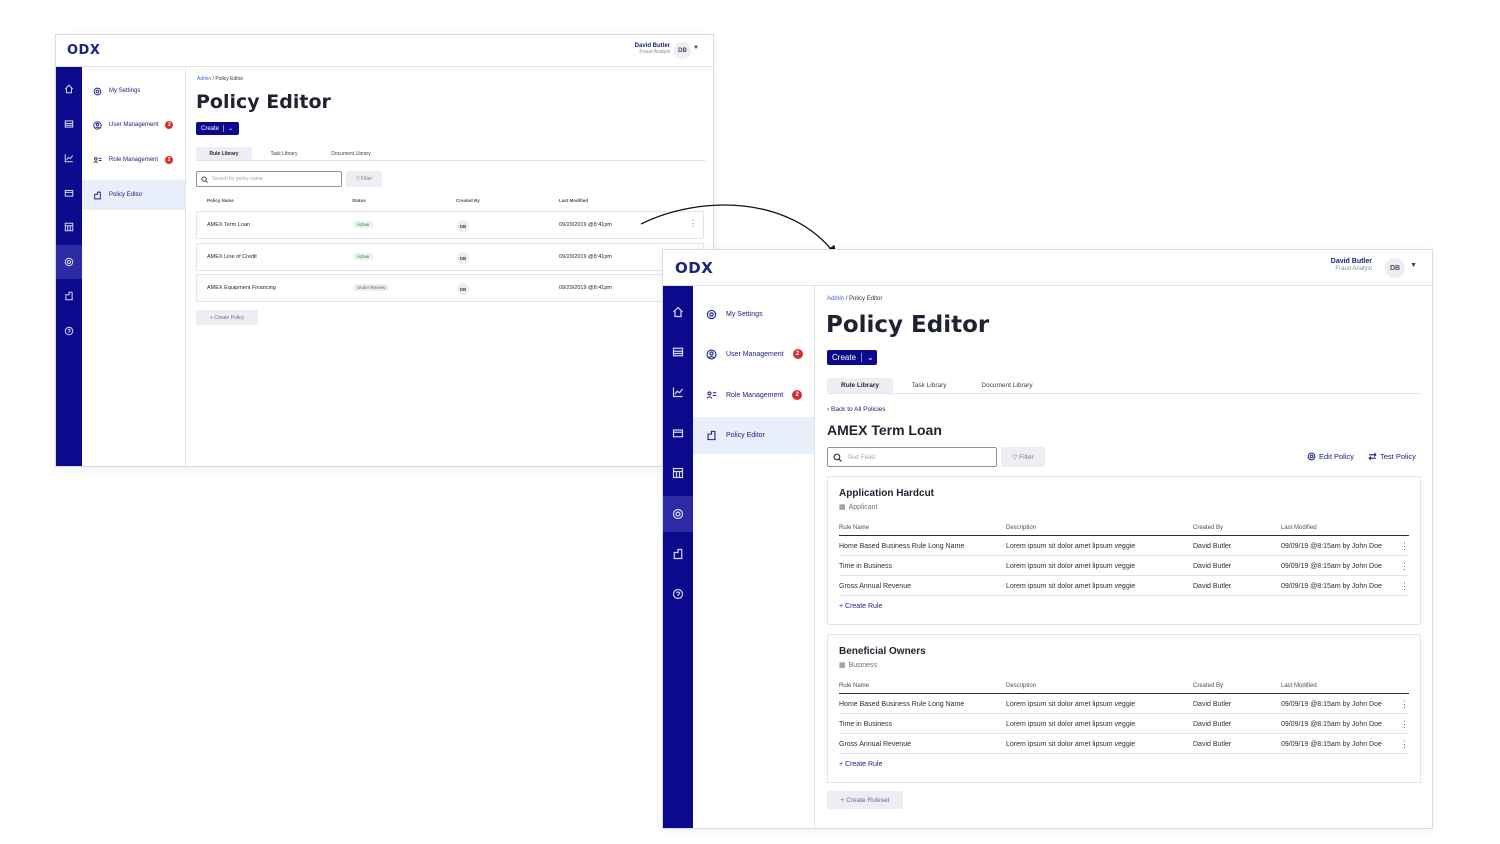  What do you see at coordinates (711, 354) in the screenshot?
I see `user-icon` at bounding box center [711, 354].